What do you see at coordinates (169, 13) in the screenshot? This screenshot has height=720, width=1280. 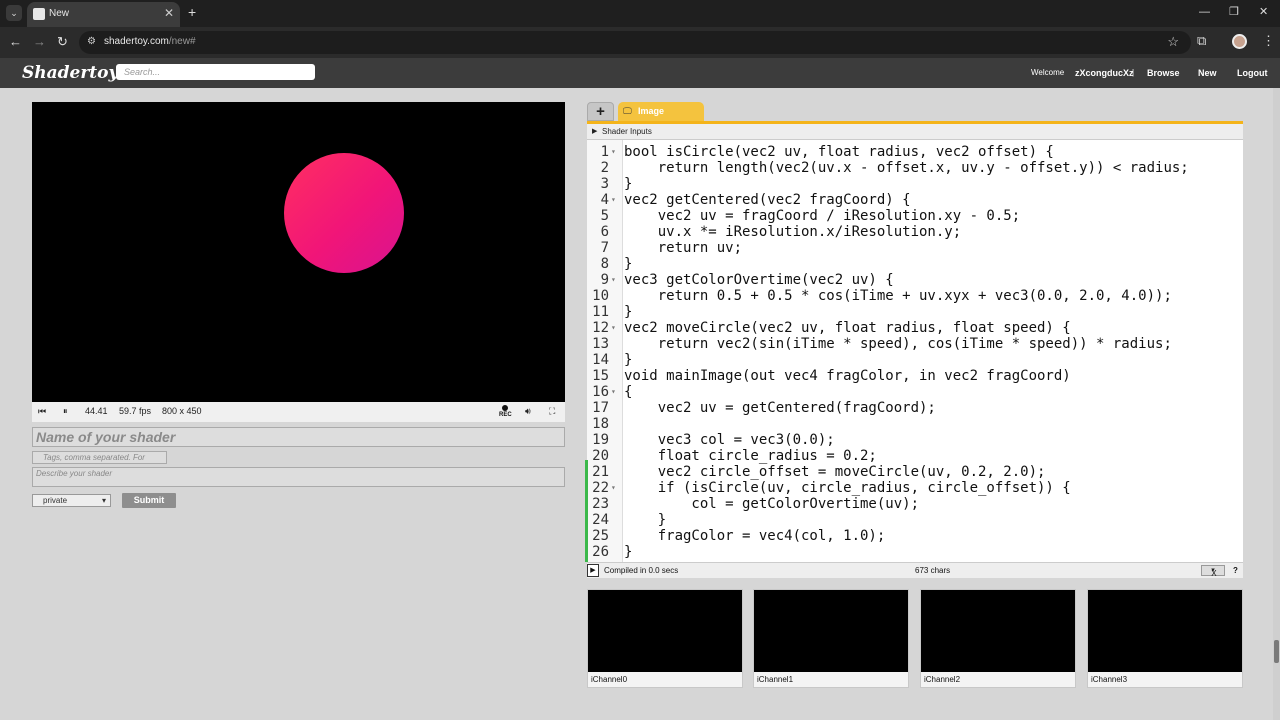 I see `close-tab-icon: ✕` at bounding box center [169, 13].